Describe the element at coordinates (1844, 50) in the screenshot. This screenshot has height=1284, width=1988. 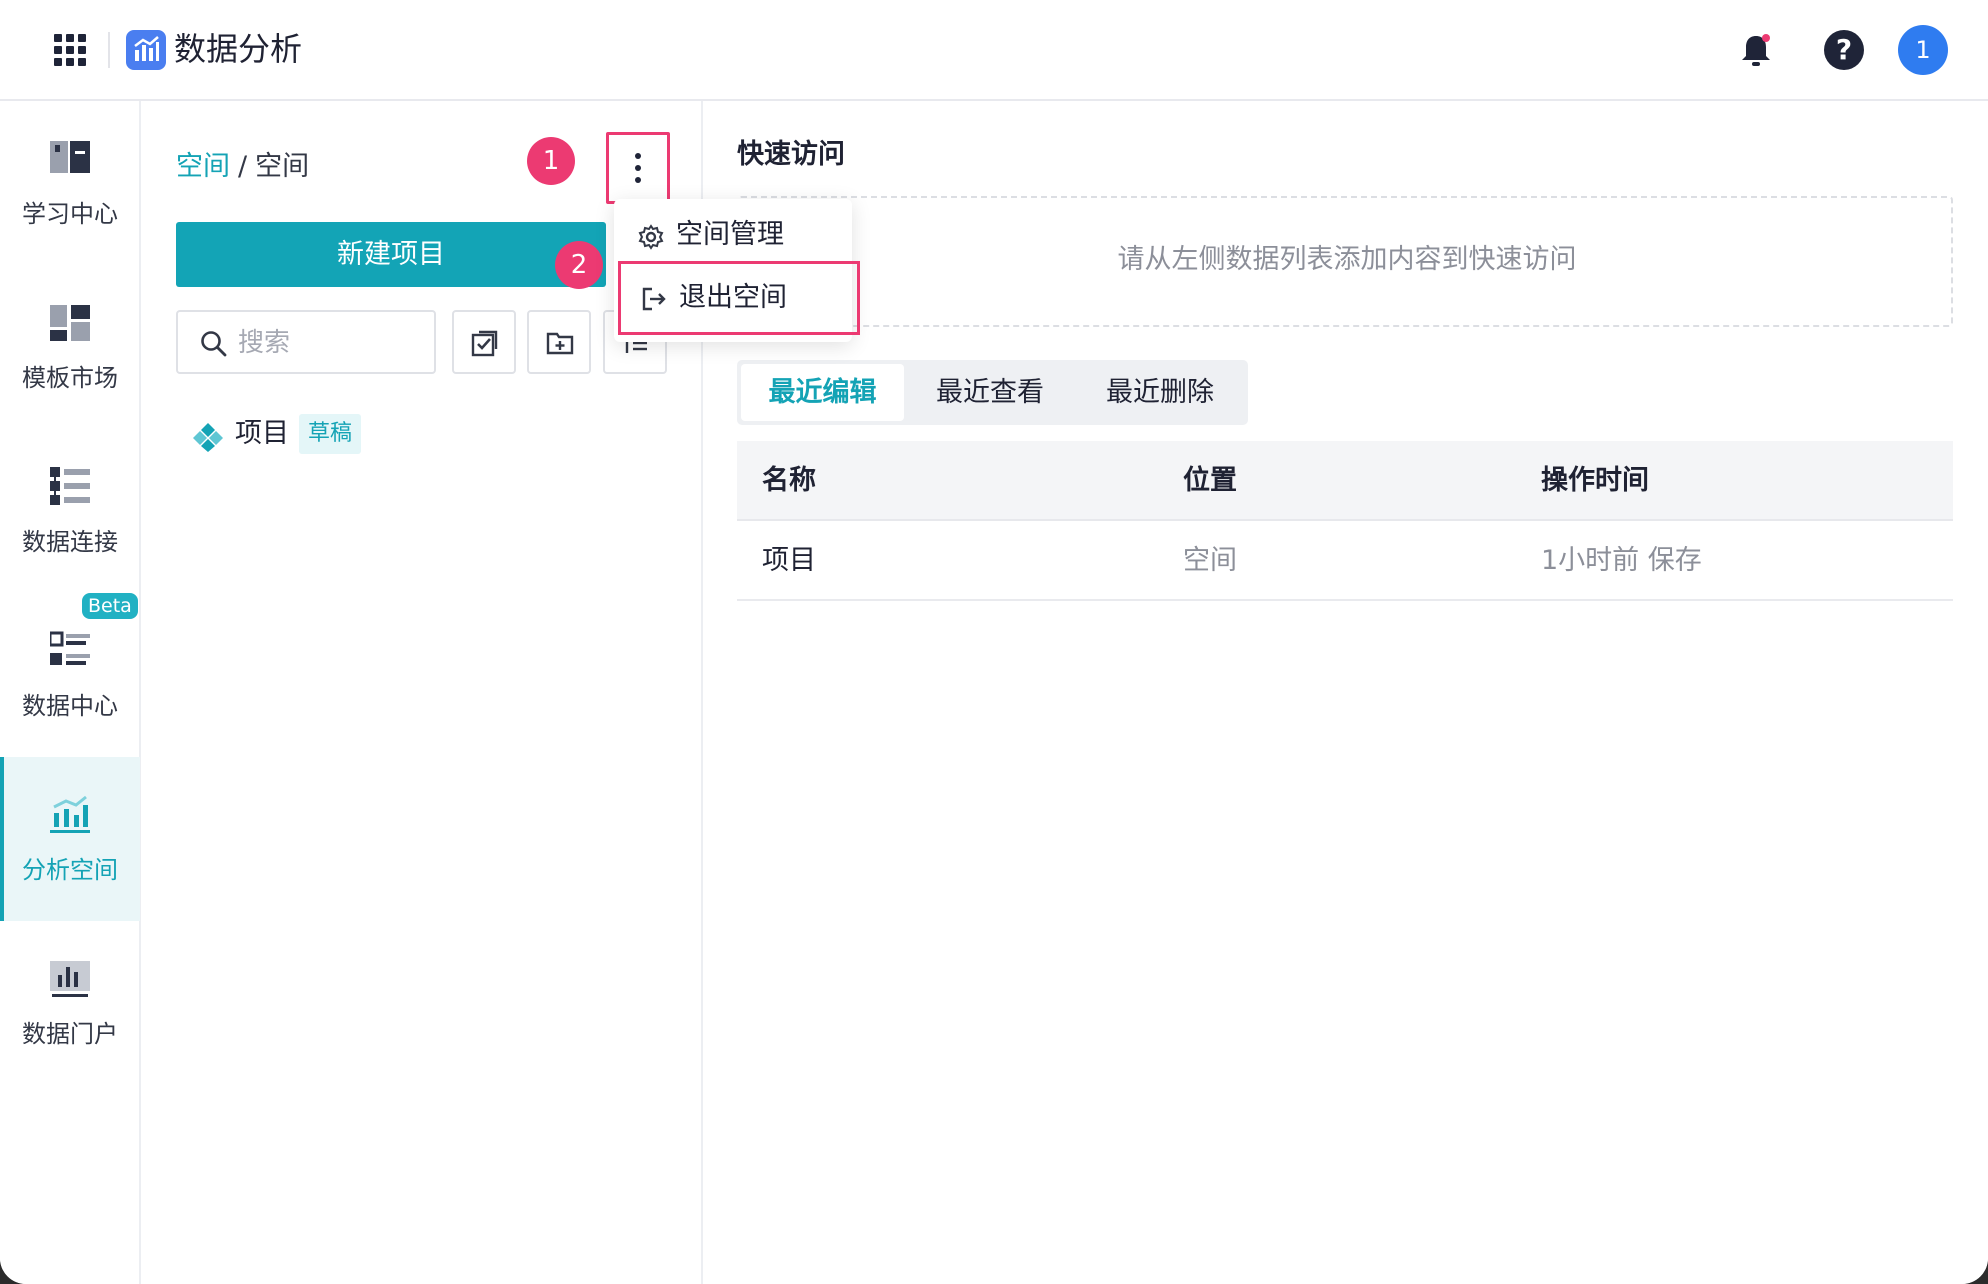
I see `question-icon: ?` at that location.